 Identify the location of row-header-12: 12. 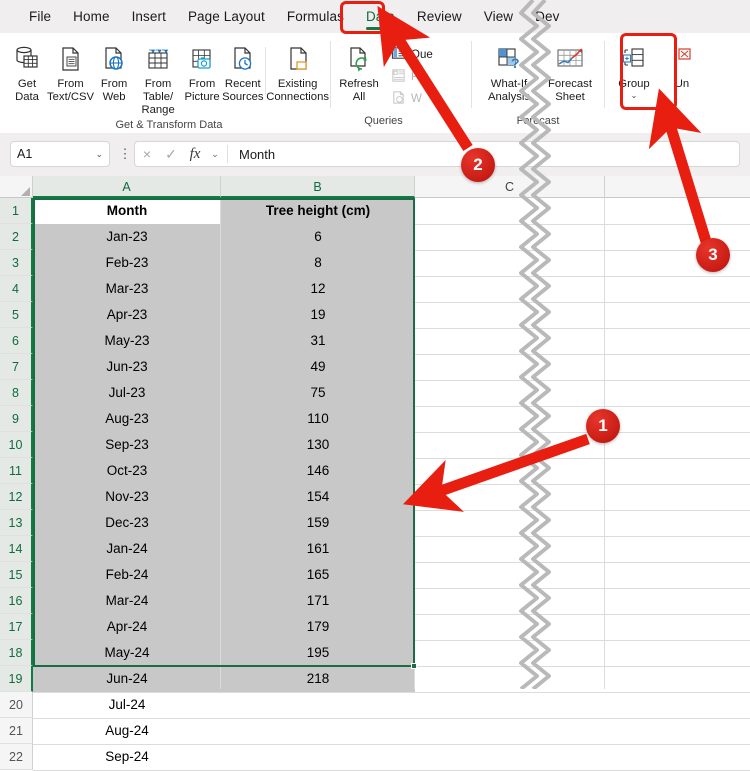
(16, 497).